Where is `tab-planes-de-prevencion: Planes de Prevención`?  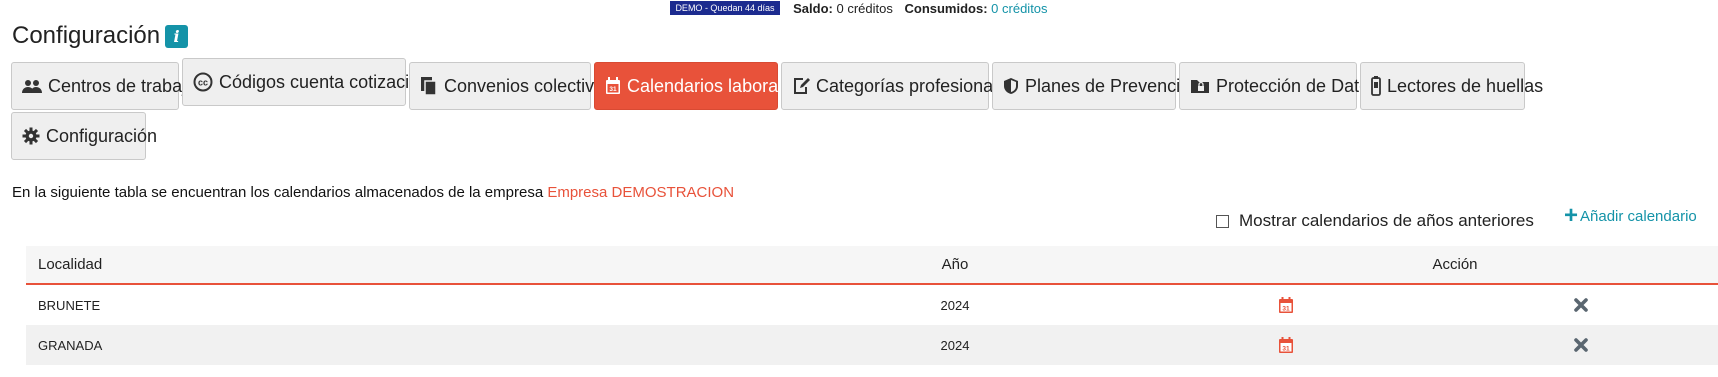 tab-planes-de-prevencion: Planes de Prevención is located at coordinates (1096, 86).